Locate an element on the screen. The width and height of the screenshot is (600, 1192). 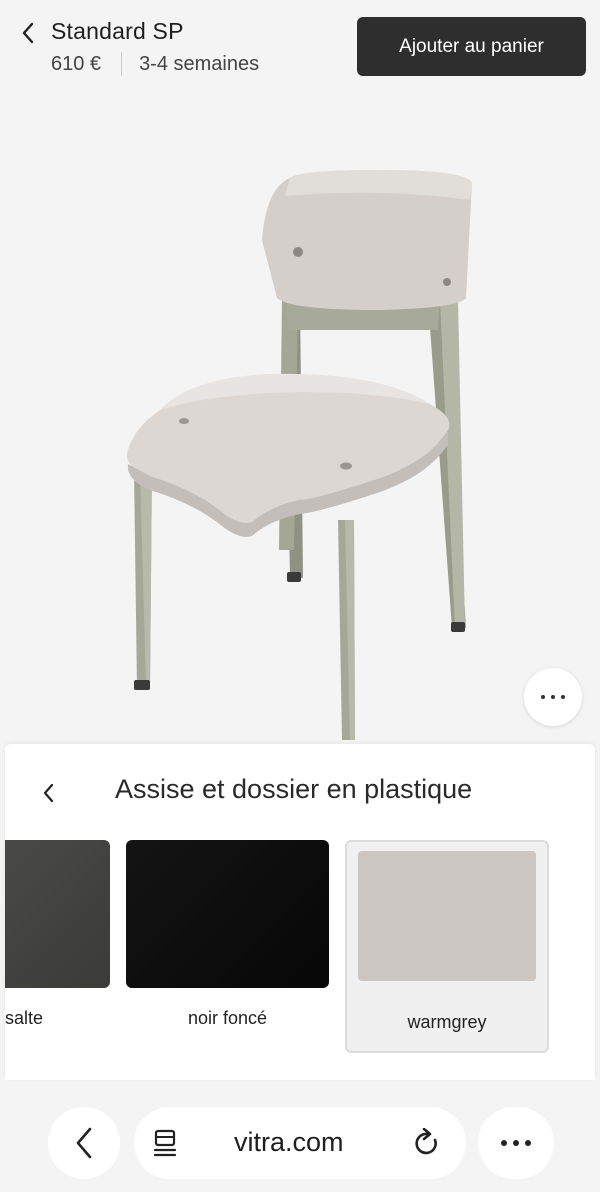
tabs-button is located at coordinates (165, 1143).